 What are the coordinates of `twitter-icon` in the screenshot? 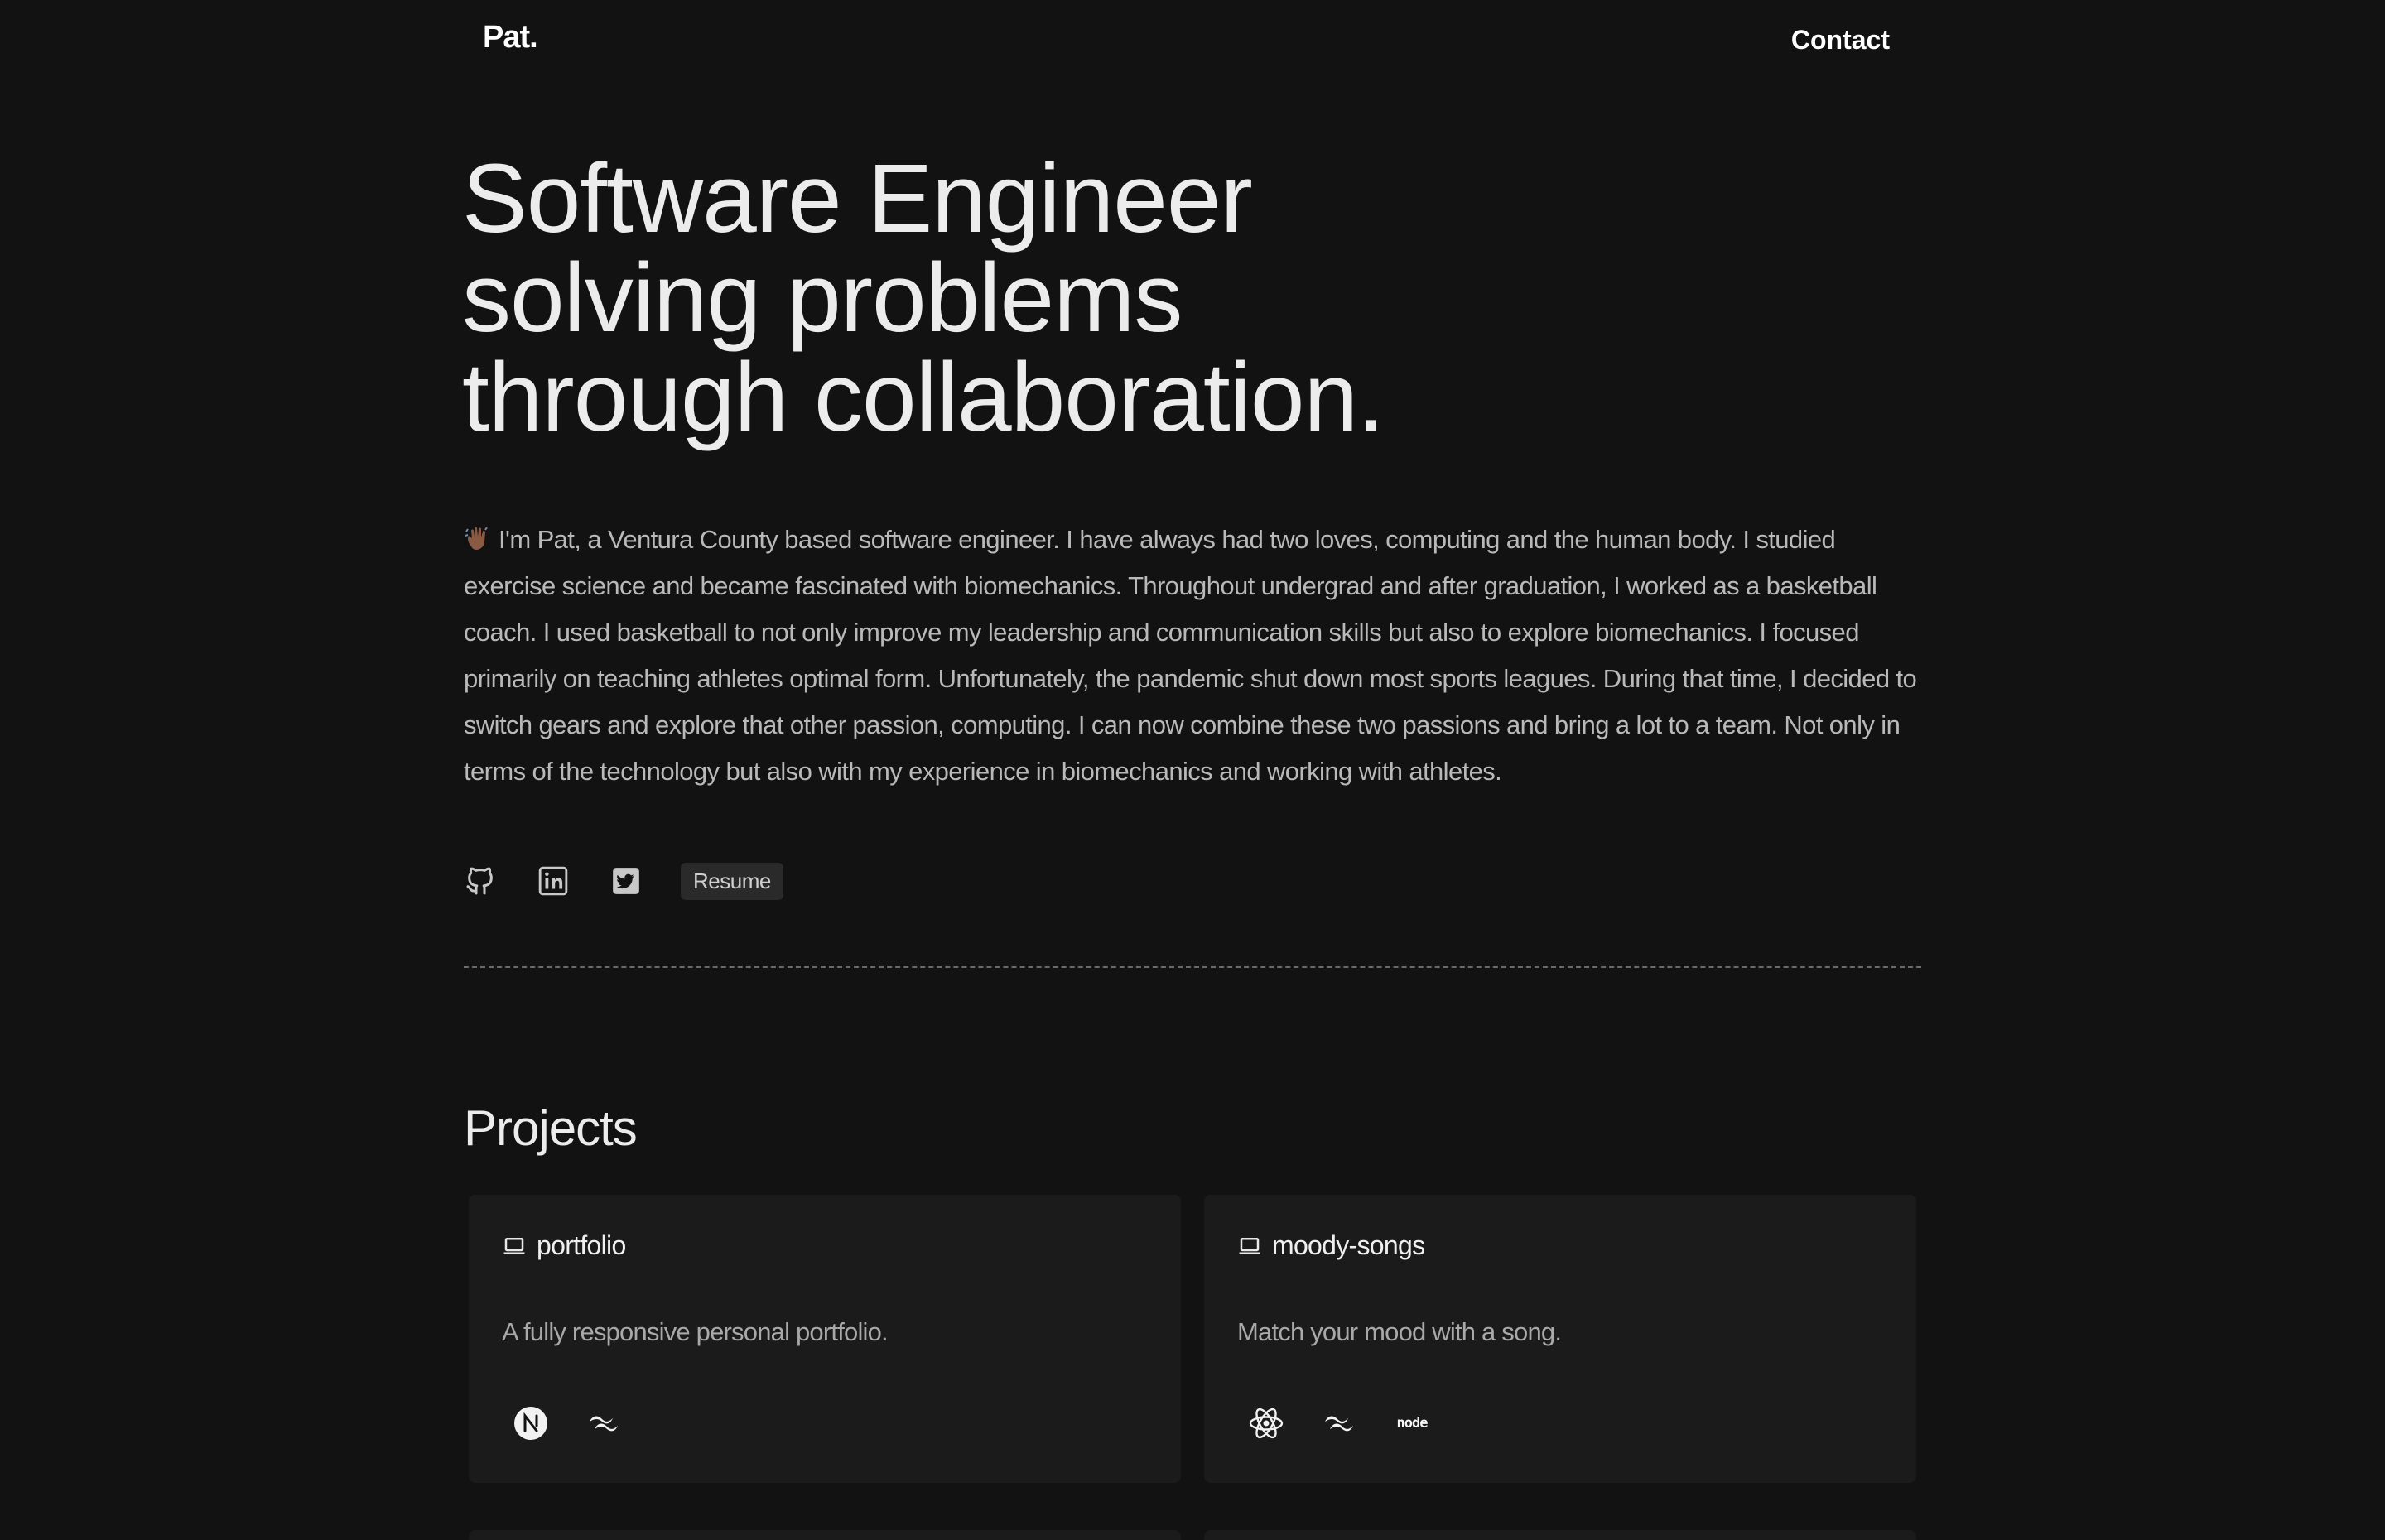 It's located at (626, 881).